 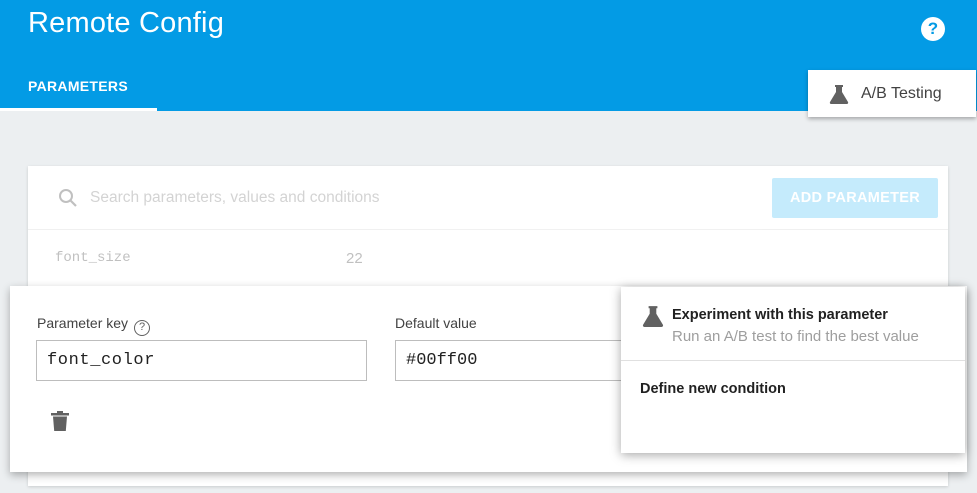 I want to click on ab-testing-label: A/B Testing, so click(x=901, y=93).